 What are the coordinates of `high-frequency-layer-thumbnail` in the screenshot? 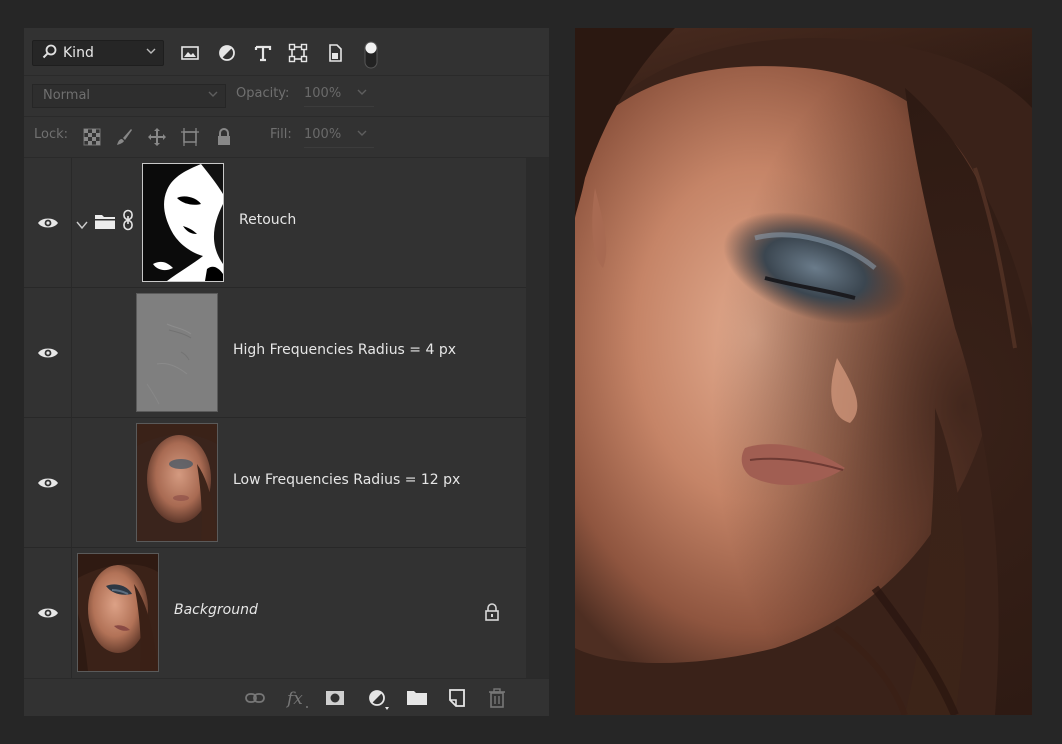 It's located at (177, 352).